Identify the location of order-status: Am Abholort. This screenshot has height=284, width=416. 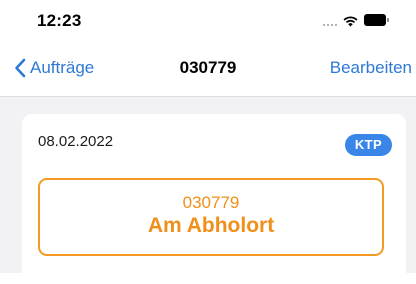
(211, 225).